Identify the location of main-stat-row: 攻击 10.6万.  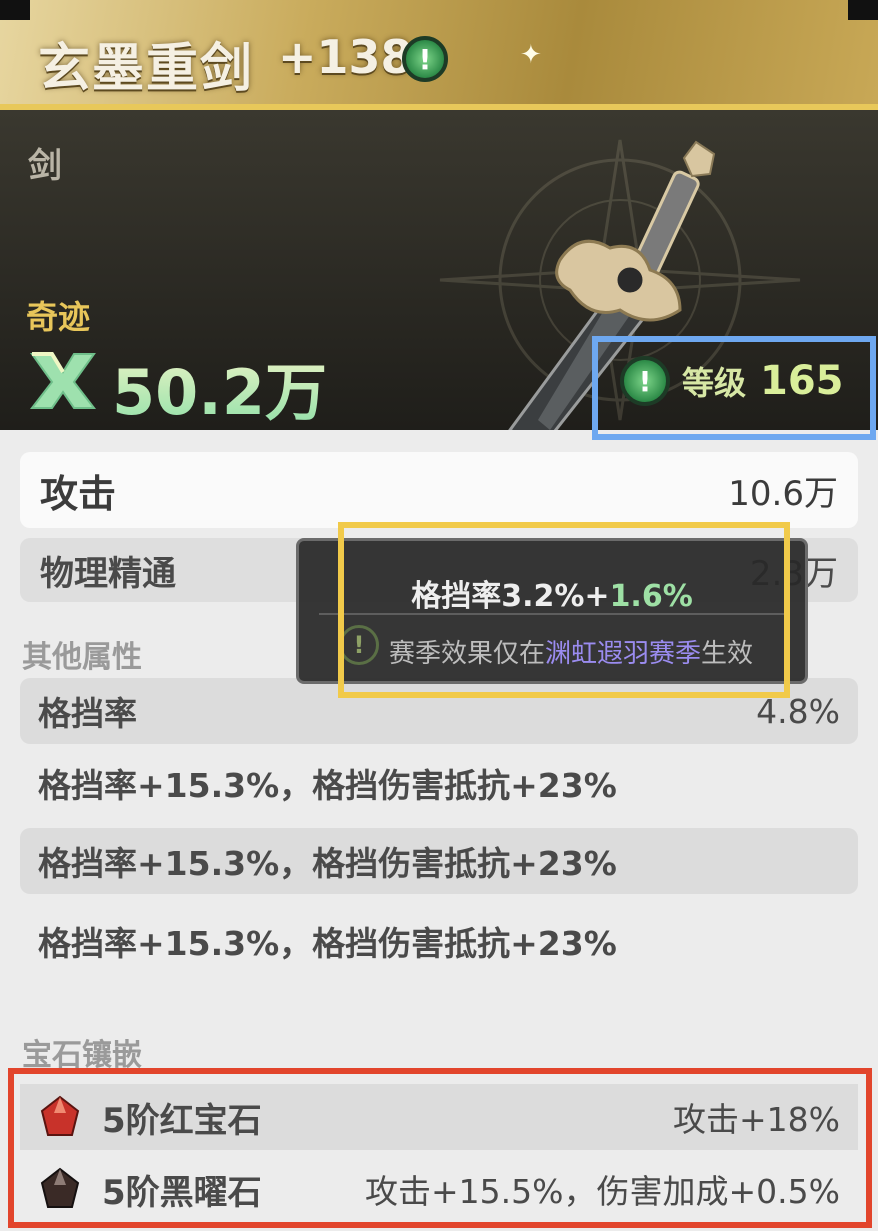
(439, 490).